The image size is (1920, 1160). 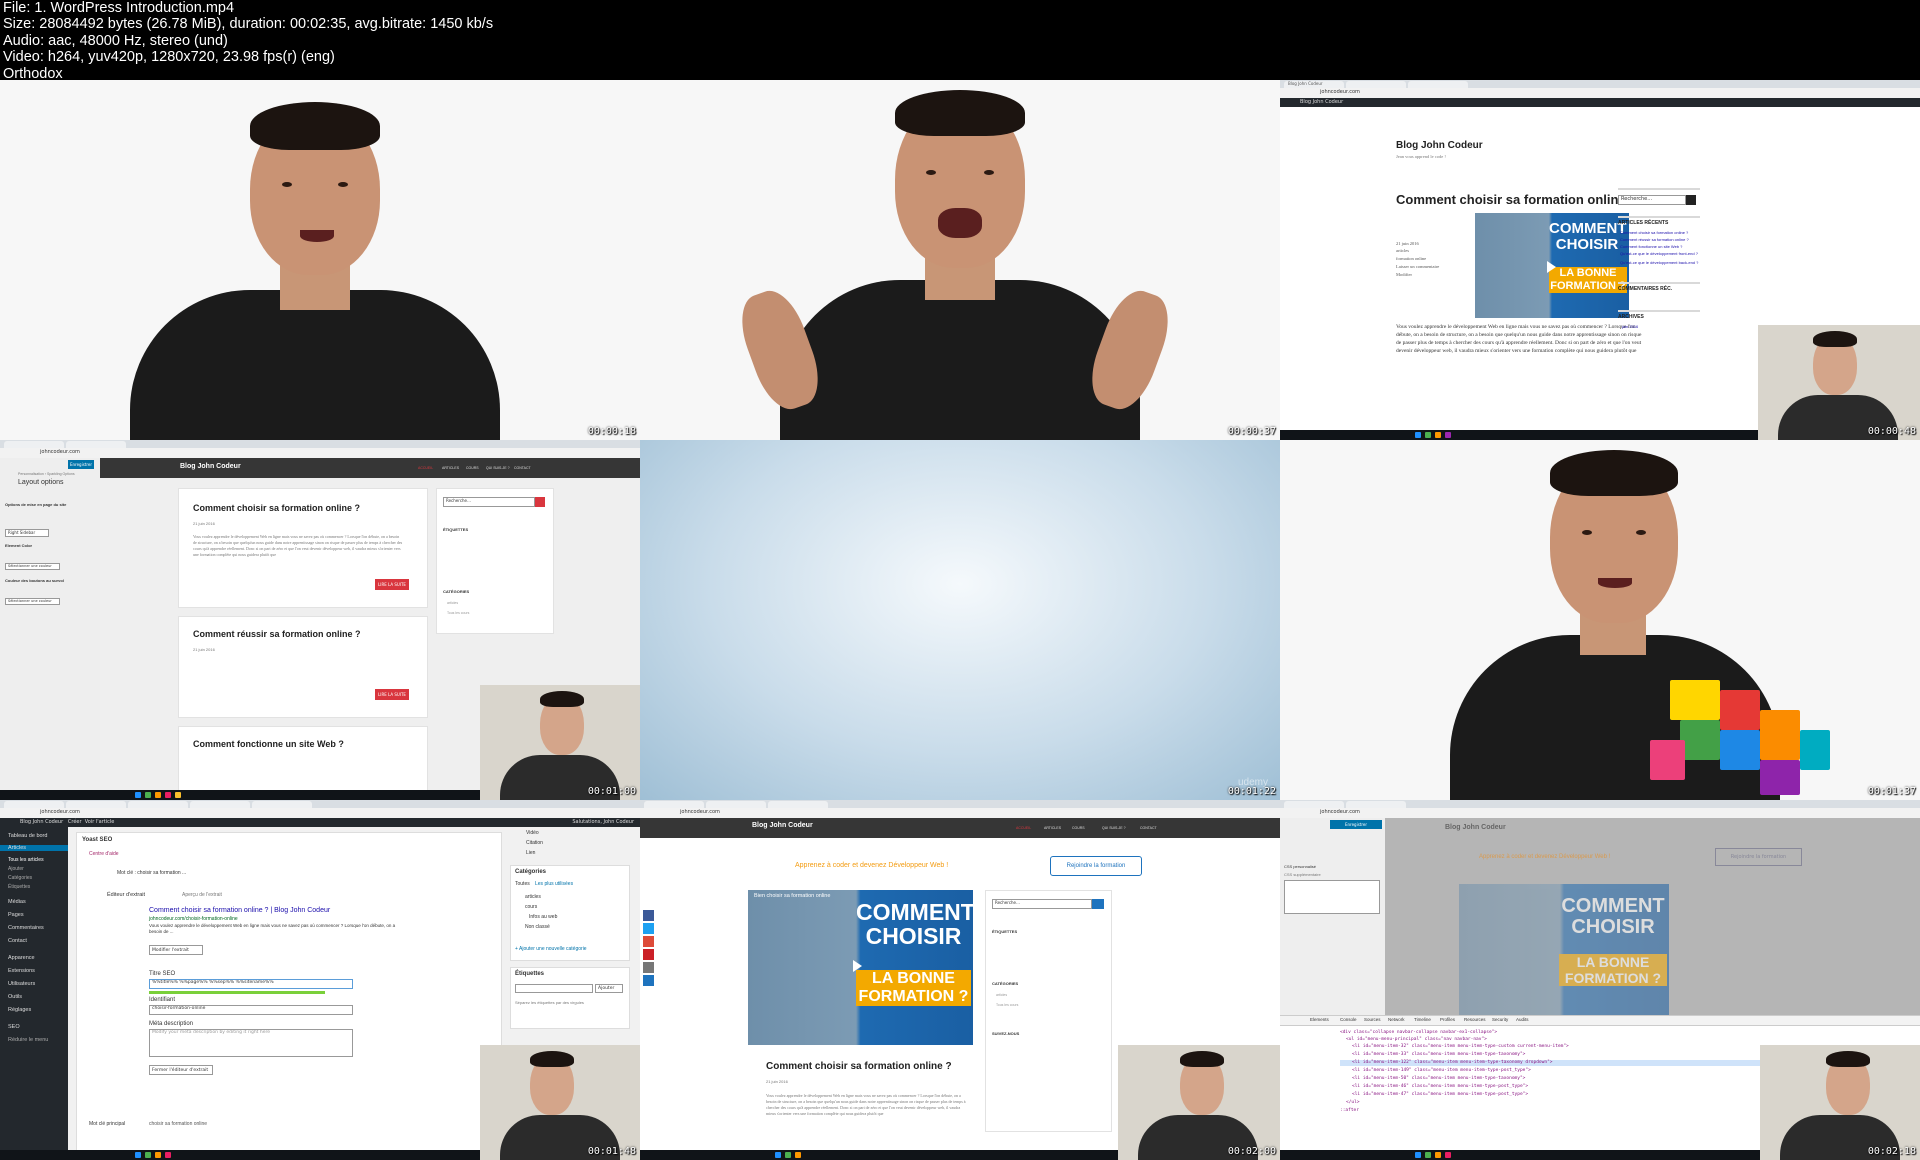 I want to click on recent-link-2: Comment fonctionne un site Web ?, so click(x=1651, y=246).